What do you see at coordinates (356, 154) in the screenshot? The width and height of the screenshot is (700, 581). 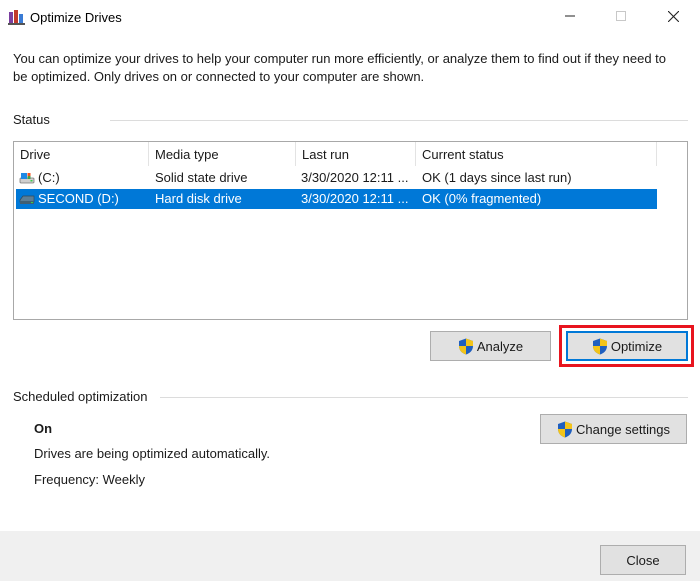 I see `column-header-last-run: Last run` at bounding box center [356, 154].